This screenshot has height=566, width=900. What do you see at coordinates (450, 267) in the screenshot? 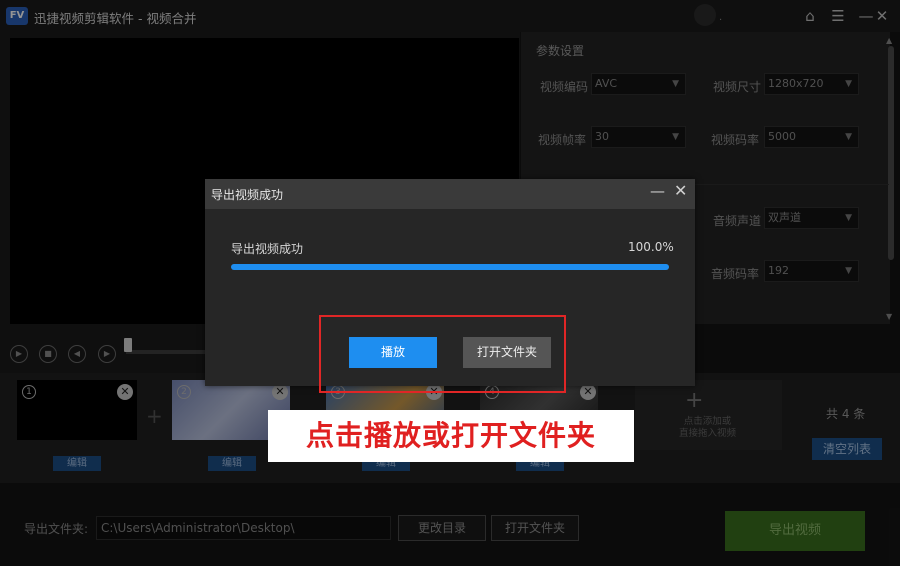
I see `progress-fill` at bounding box center [450, 267].